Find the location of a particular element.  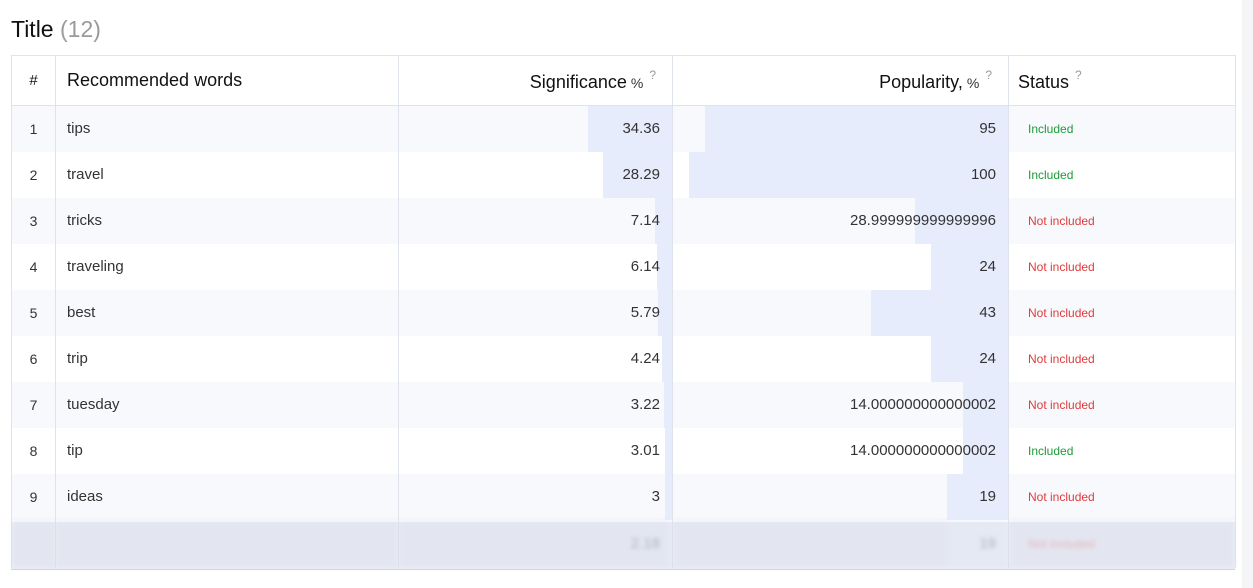

significance-value: 34.36 is located at coordinates (641, 129).